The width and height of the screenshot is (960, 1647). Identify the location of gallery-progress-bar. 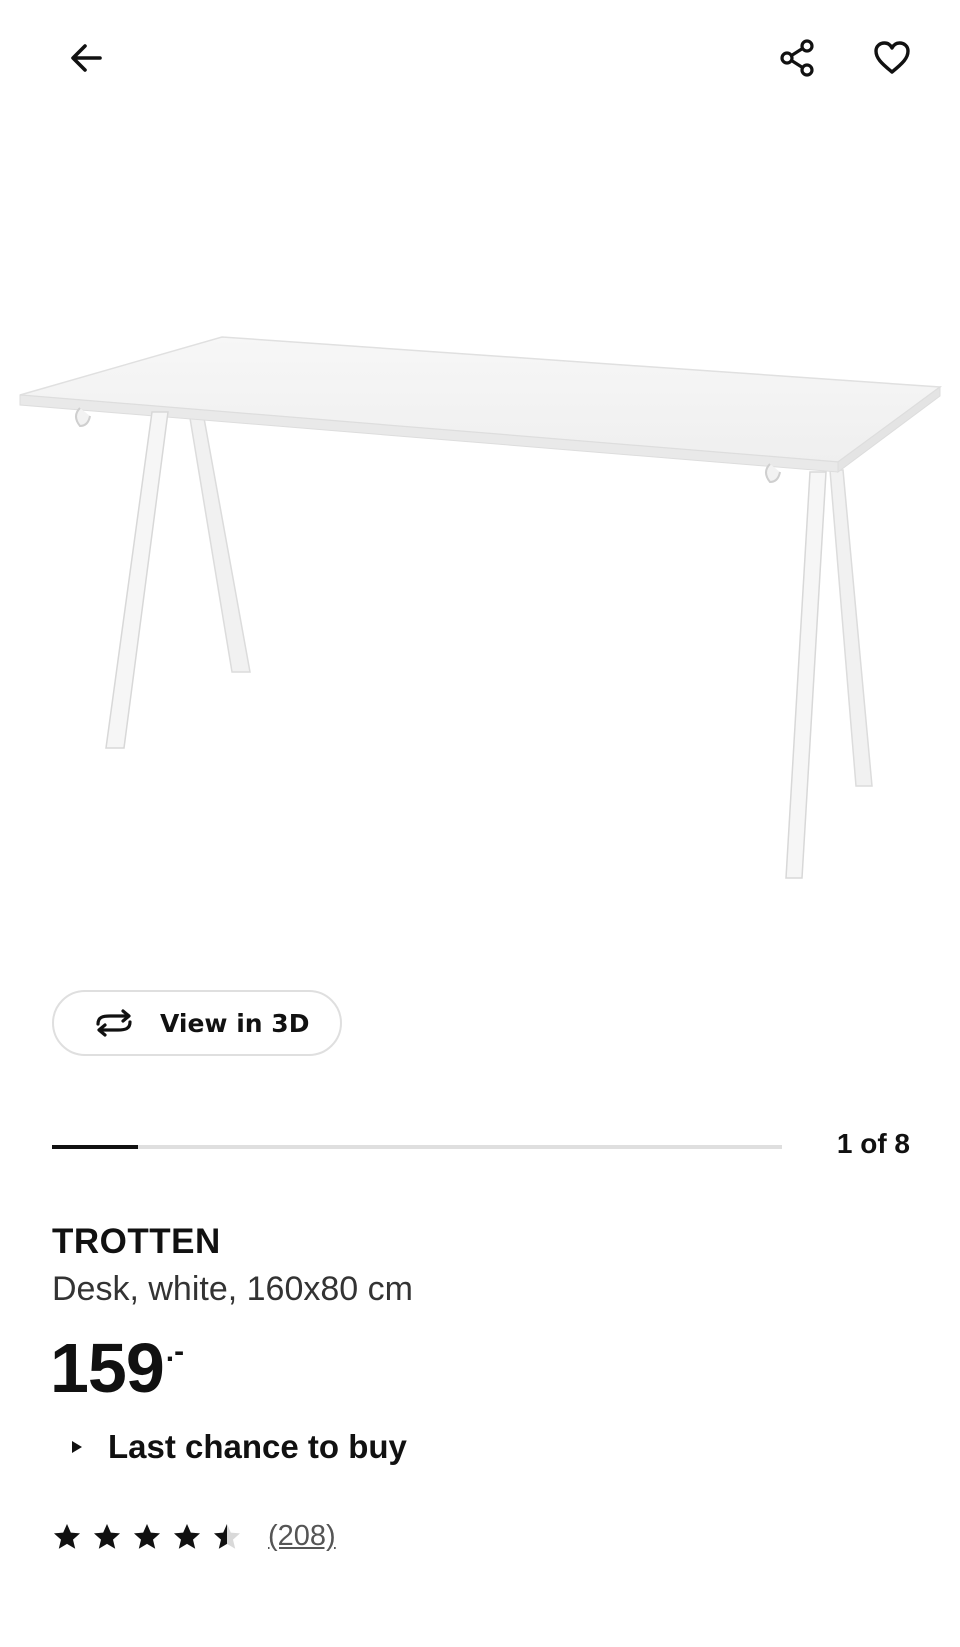
(417, 1147).